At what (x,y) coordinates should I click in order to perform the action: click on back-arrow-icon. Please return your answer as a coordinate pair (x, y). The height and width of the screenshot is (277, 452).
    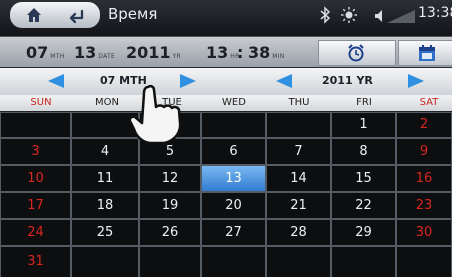
    Looking at the image, I should click on (76, 16).